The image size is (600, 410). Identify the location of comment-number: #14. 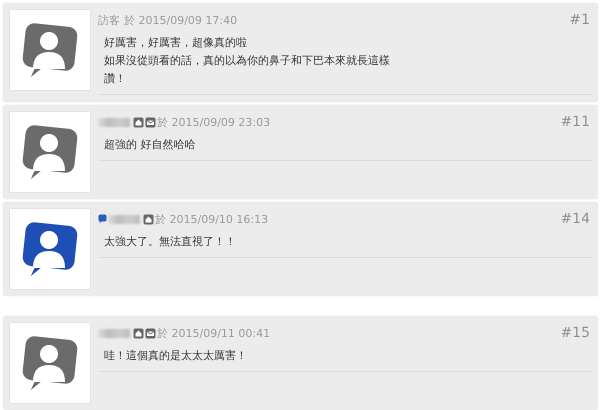
(575, 219).